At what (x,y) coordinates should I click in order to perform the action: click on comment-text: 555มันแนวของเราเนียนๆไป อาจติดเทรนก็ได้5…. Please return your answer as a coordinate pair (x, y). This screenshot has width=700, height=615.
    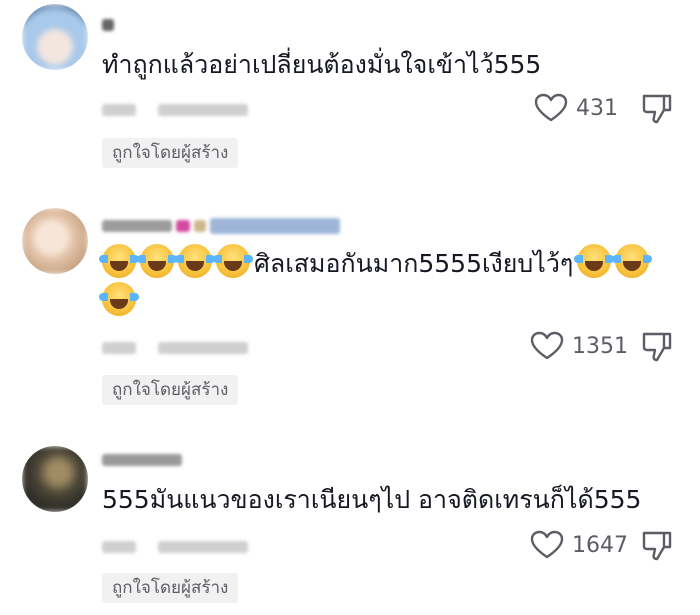
    Looking at the image, I should click on (372, 499).